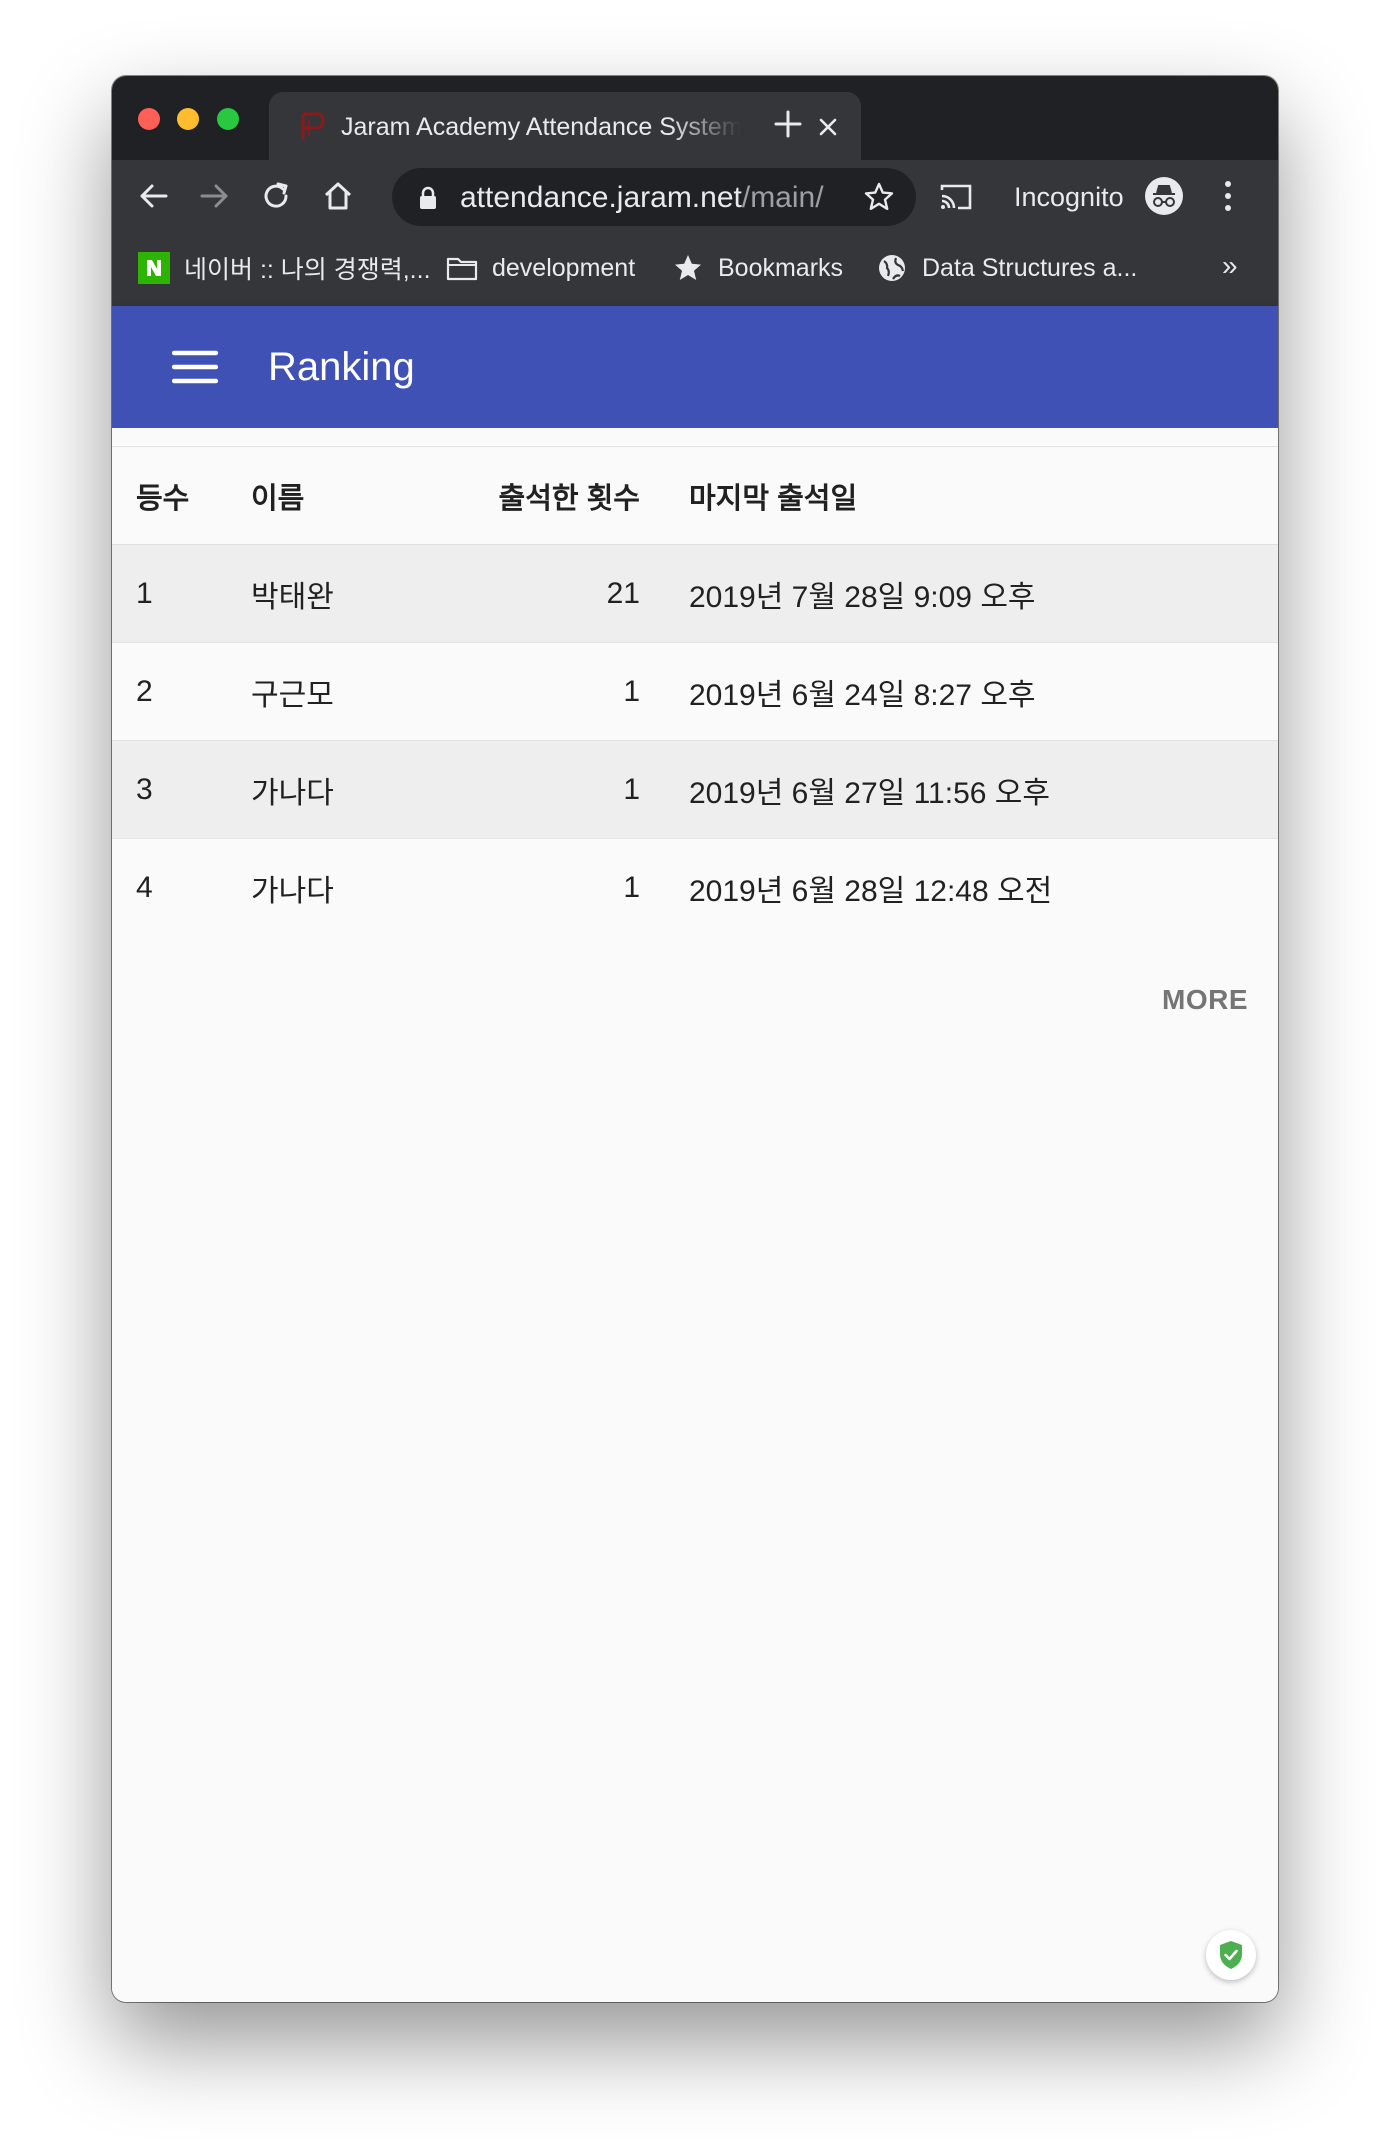 This screenshot has width=1390, height=2150. What do you see at coordinates (214, 196) in the screenshot?
I see `forward-arrow-icon` at bounding box center [214, 196].